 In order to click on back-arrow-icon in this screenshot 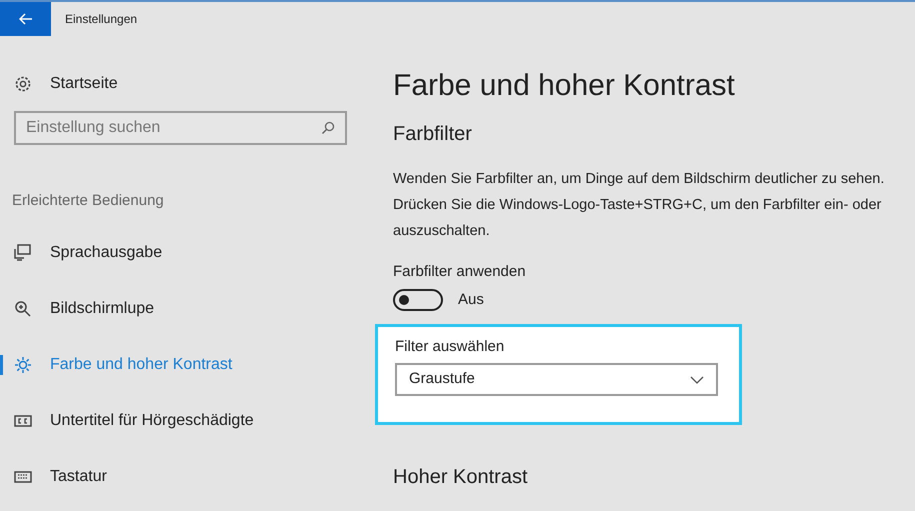, I will do `click(25, 19)`.